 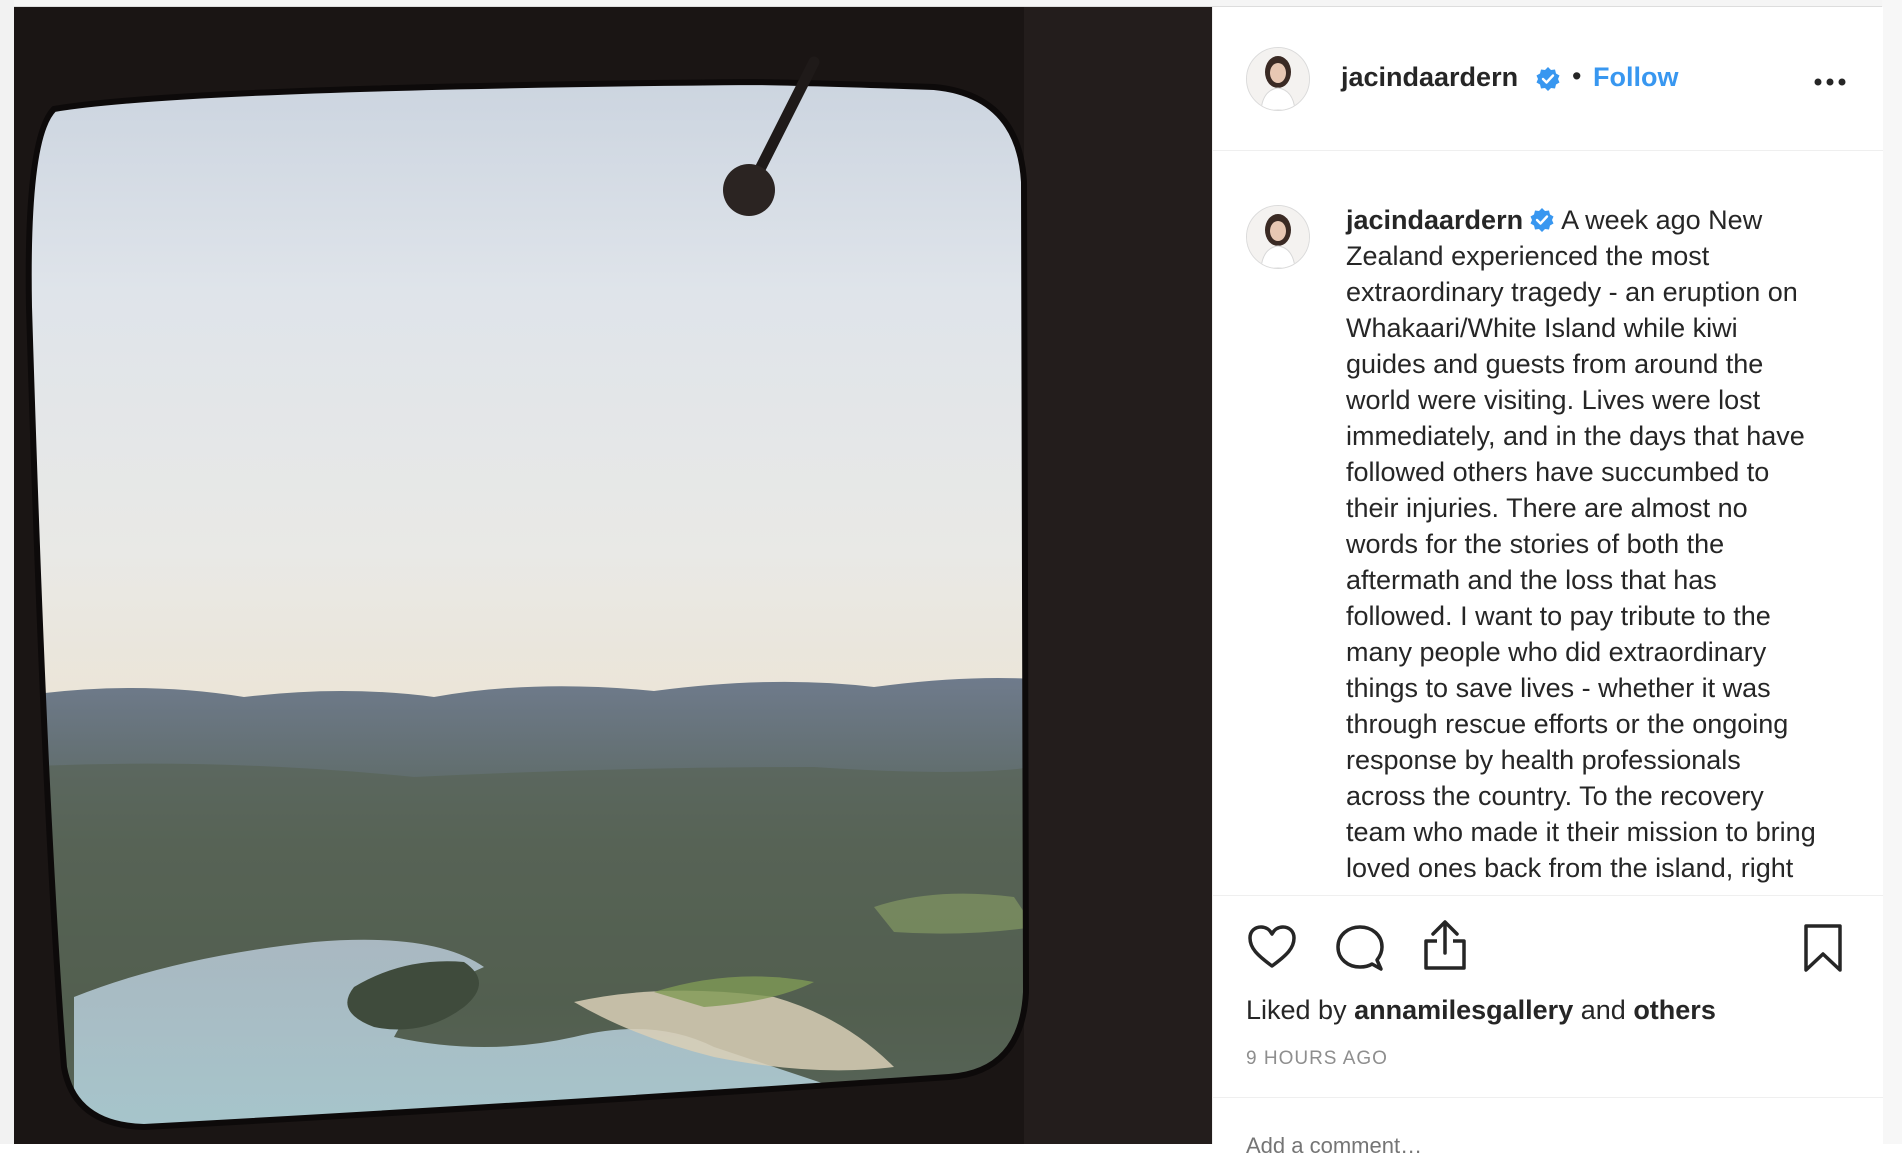 I want to click on caption-line: followed. I want to pay tribute to the, so click(x=1558, y=616).